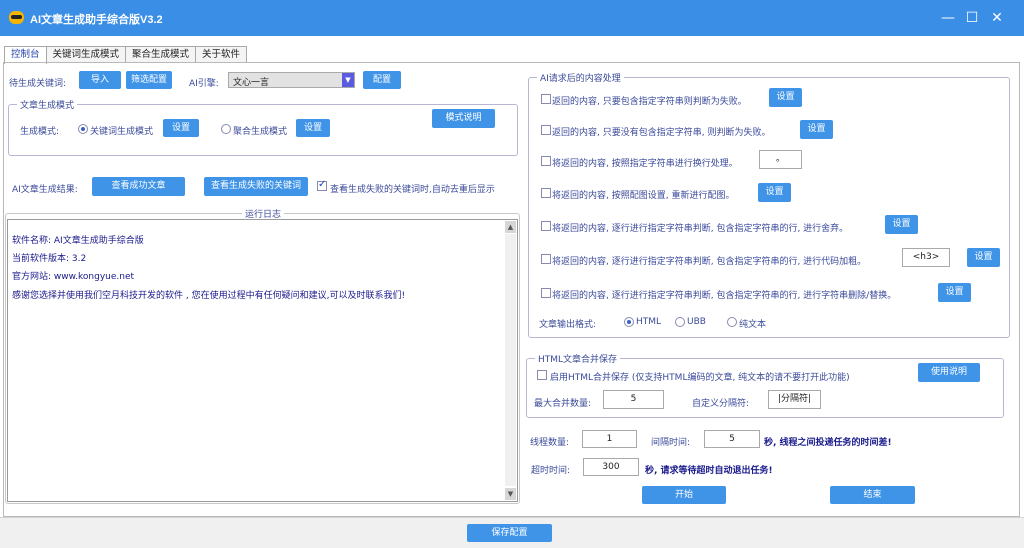  I want to click on format-html-radio, so click(629, 322).